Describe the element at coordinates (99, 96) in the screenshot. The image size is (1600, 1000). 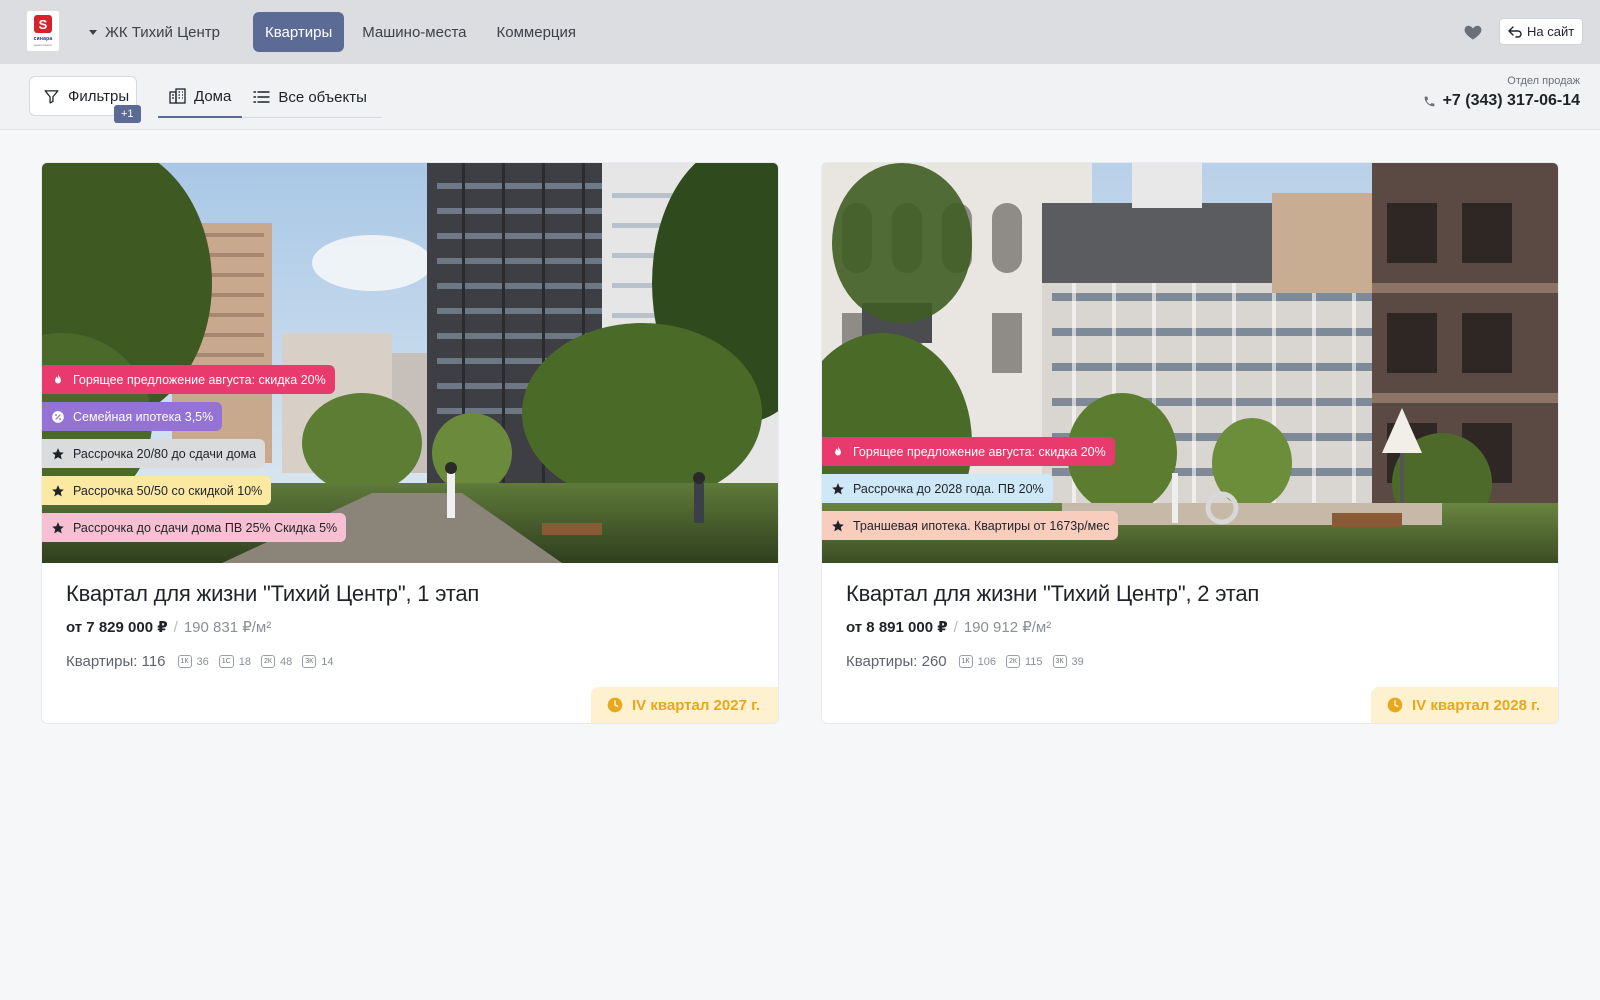
I see `filters-label: Фильтры` at that location.